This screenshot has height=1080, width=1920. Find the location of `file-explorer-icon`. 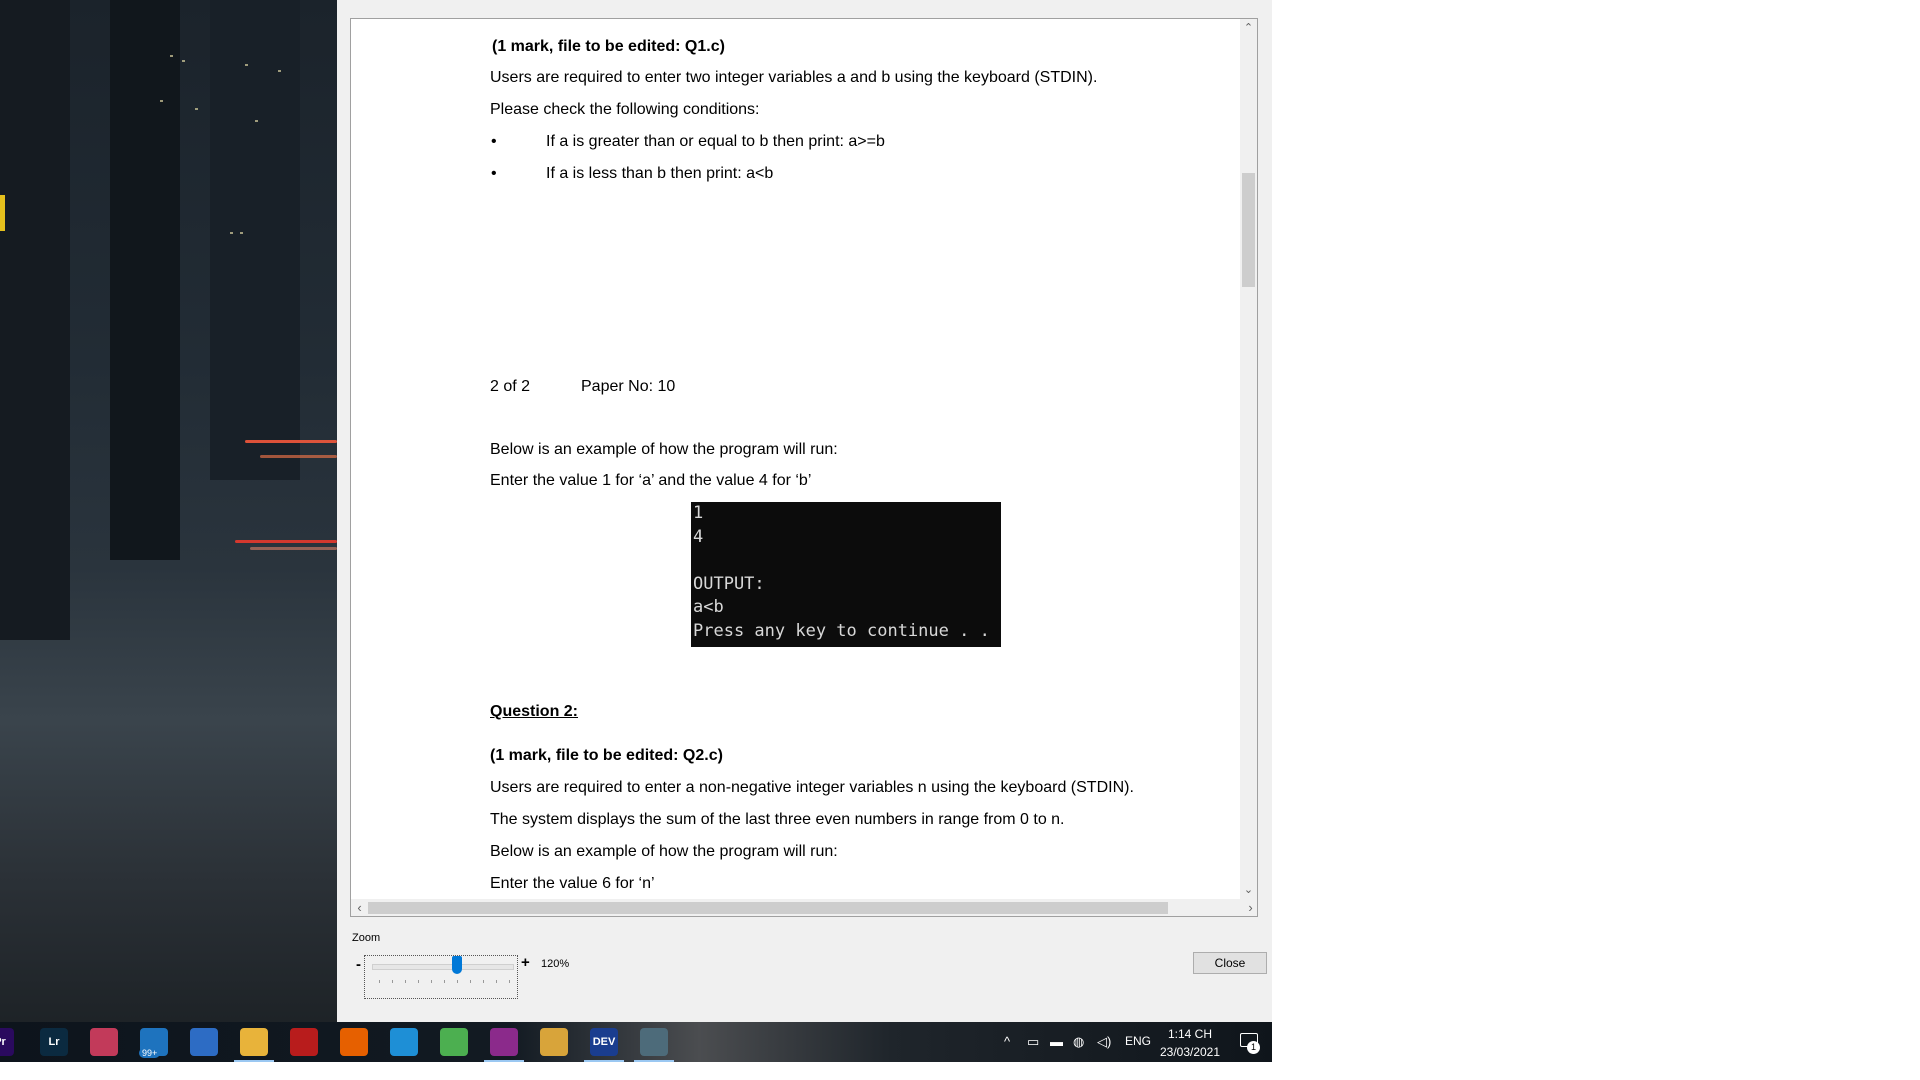

file-explorer-icon is located at coordinates (254, 1042).